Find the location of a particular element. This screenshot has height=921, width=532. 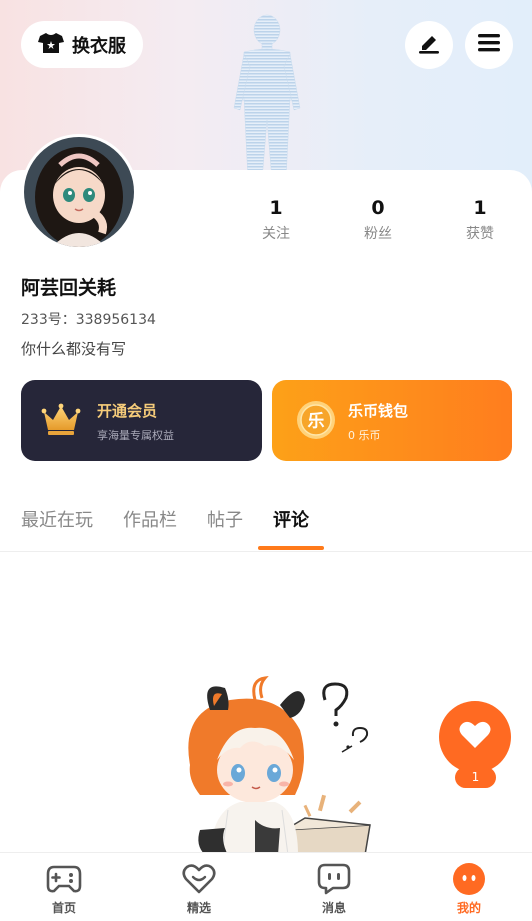

dress-up-button: 换衣服 is located at coordinates (82, 44).